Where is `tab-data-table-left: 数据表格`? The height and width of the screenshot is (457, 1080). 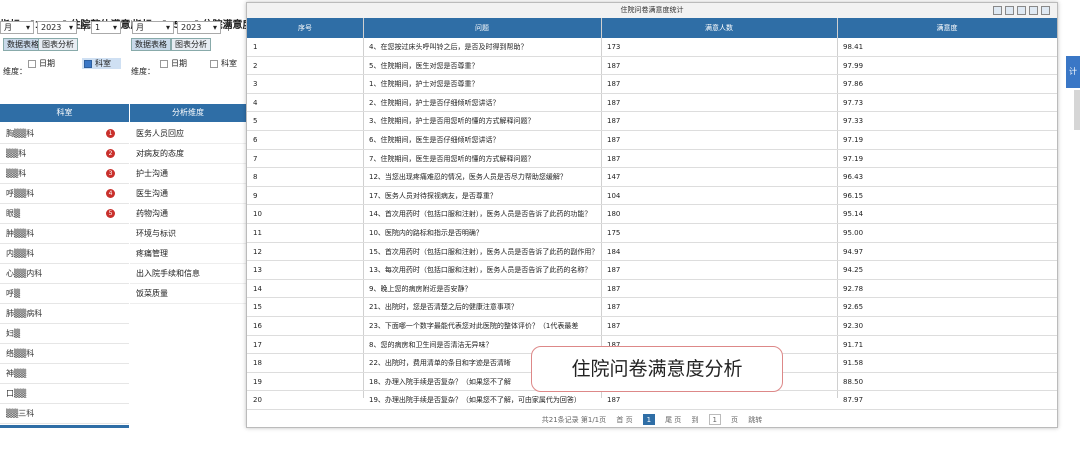 tab-data-table-left: 数据表格 is located at coordinates (23, 44).